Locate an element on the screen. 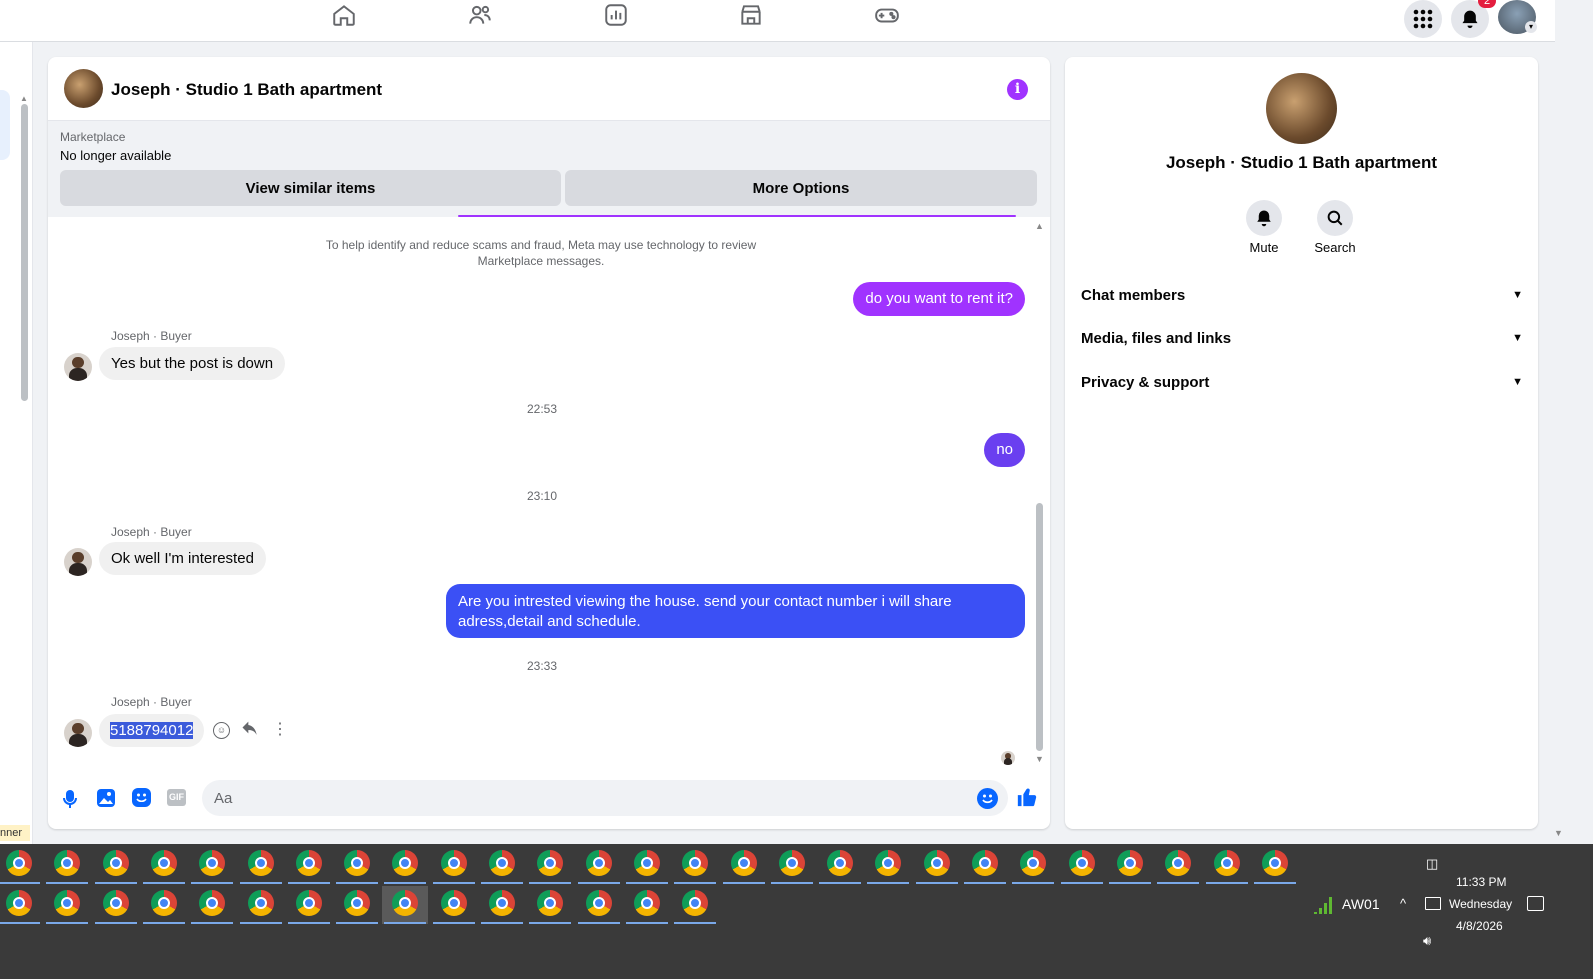 The image size is (1593, 979). action-center-icon is located at coordinates (1535, 903).